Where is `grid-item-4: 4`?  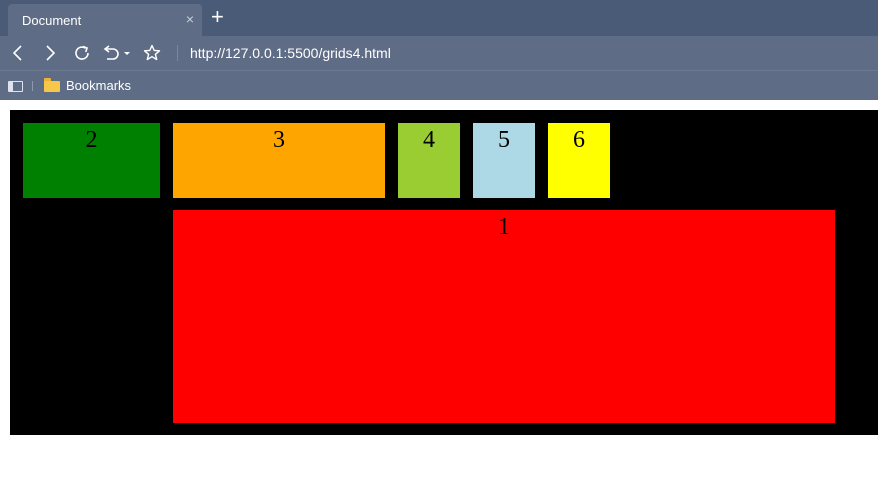
grid-item-4: 4 is located at coordinates (429, 160).